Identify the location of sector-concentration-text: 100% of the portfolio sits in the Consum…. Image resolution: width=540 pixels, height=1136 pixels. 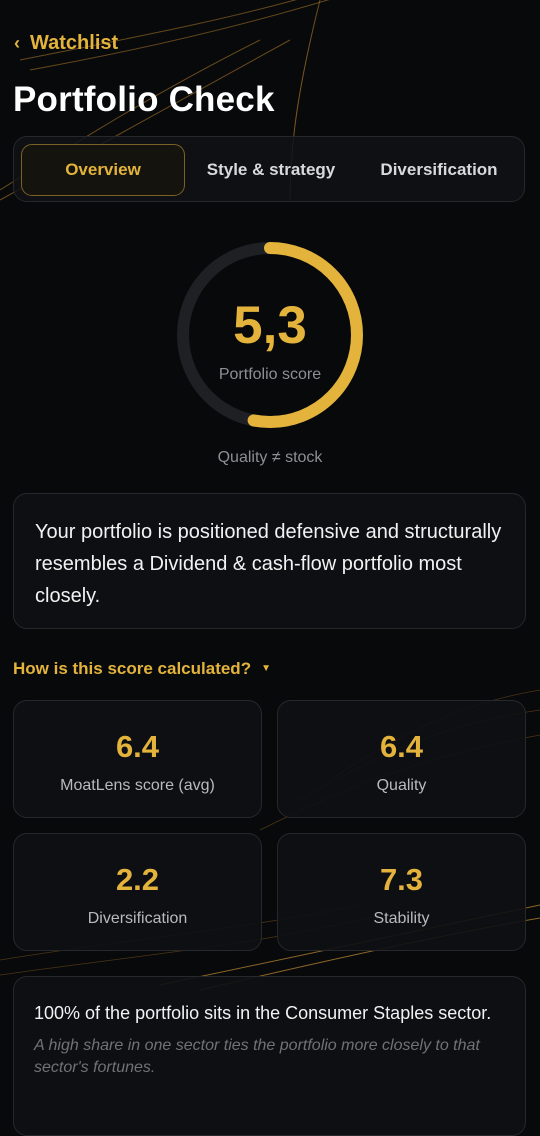
(263, 1013).